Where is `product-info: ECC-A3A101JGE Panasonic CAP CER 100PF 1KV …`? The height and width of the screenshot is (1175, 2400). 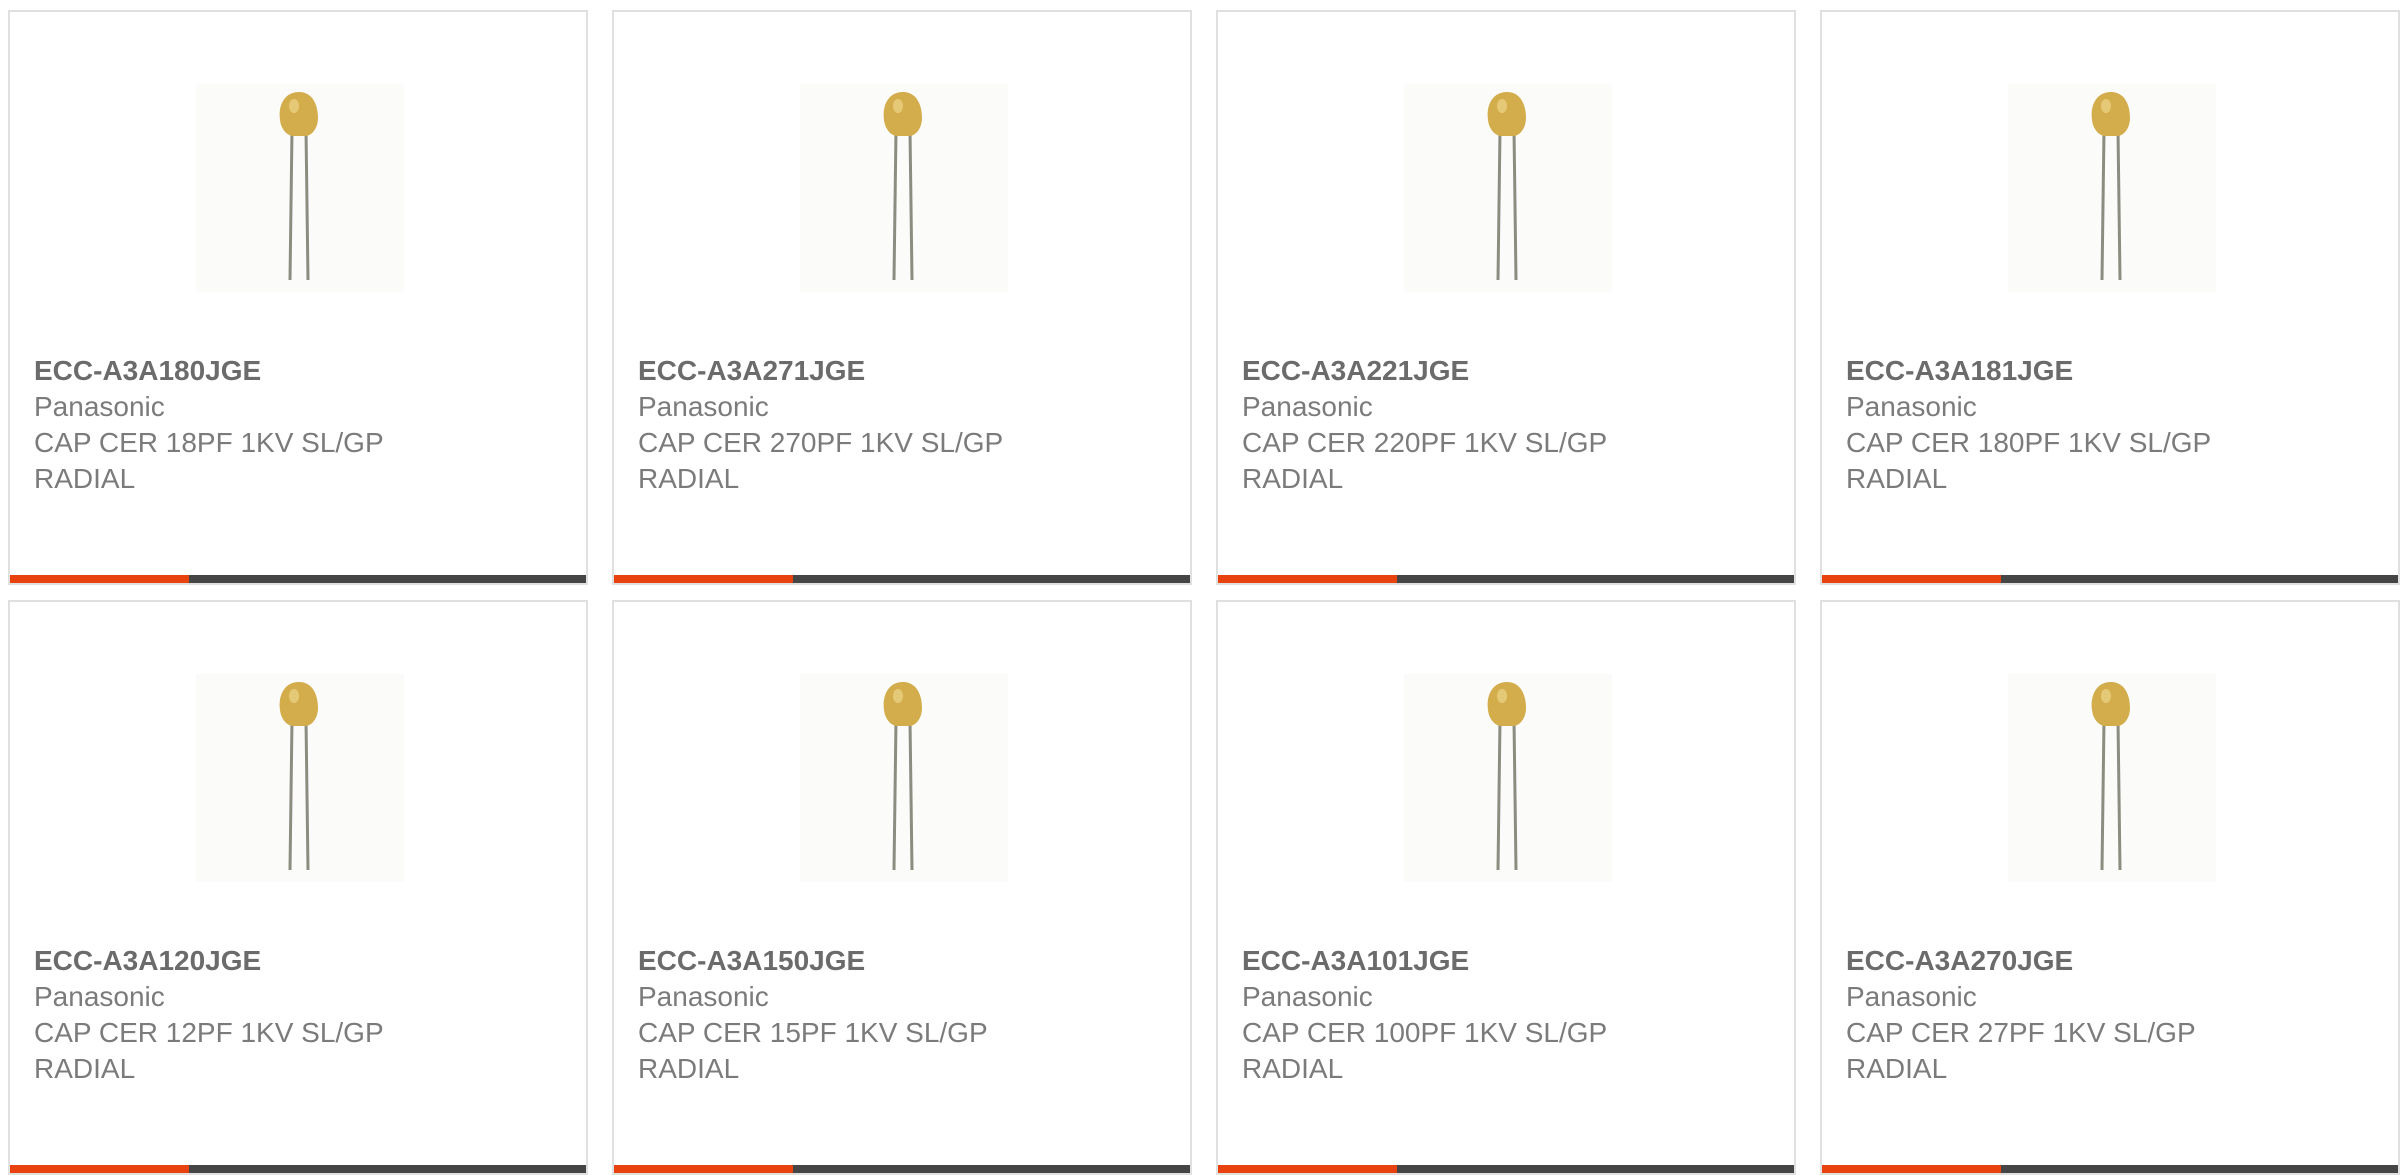 product-info: ECC-A3A101JGE Panasonic CAP CER 100PF 1KV … is located at coordinates (1502, 1015).